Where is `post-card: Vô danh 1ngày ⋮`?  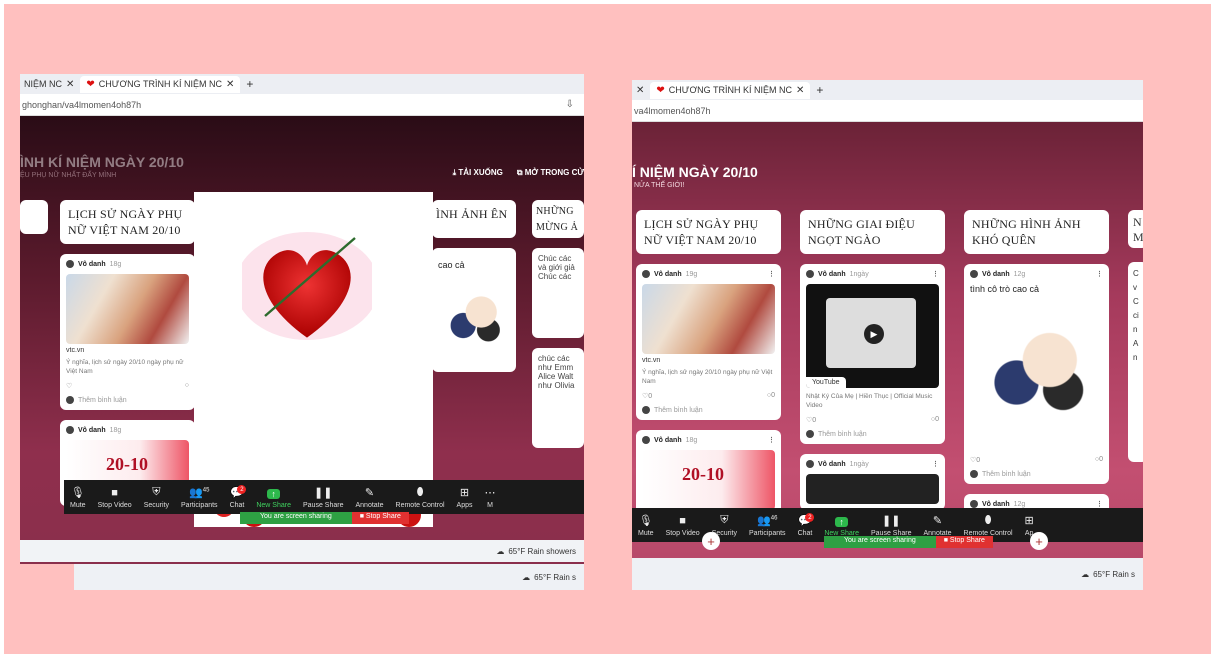 post-card: Vô danh 1ngày ⋮ is located at coordinates (872, 482).